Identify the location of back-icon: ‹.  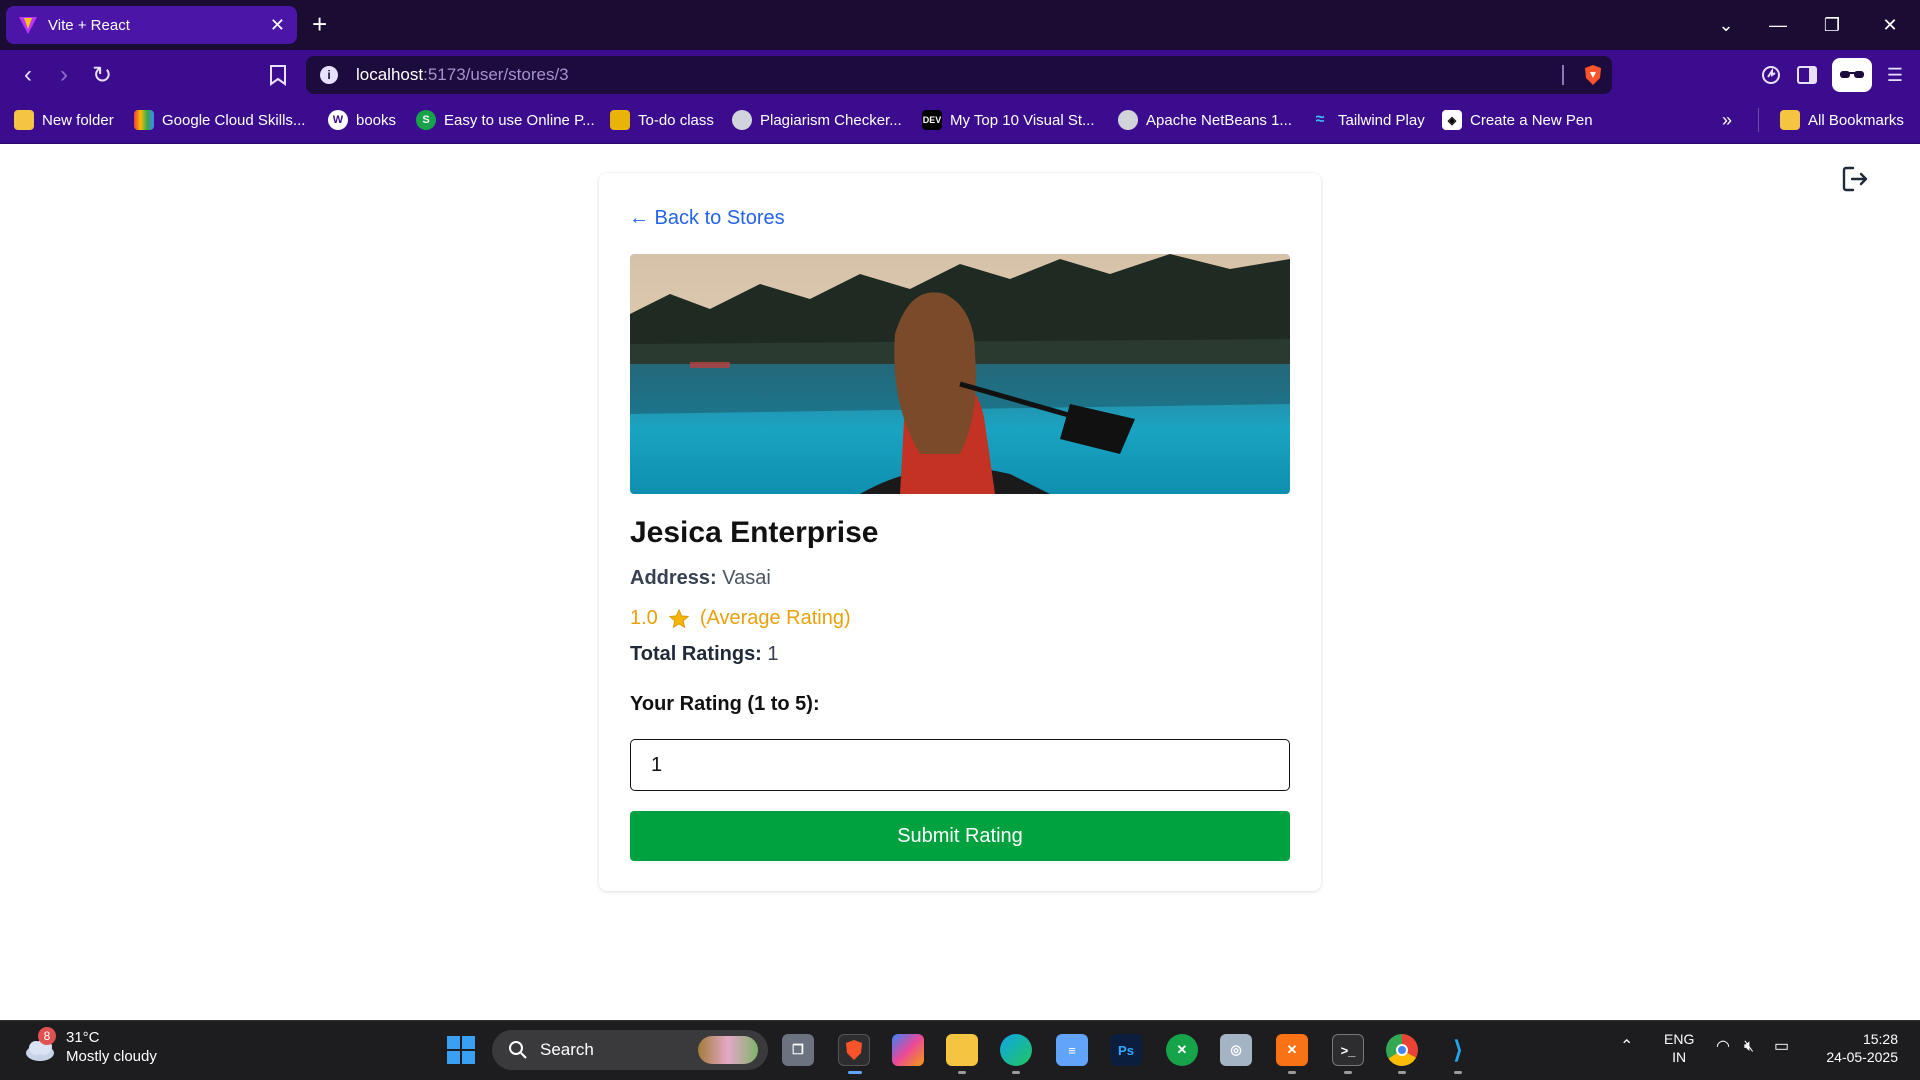
(28, 75).